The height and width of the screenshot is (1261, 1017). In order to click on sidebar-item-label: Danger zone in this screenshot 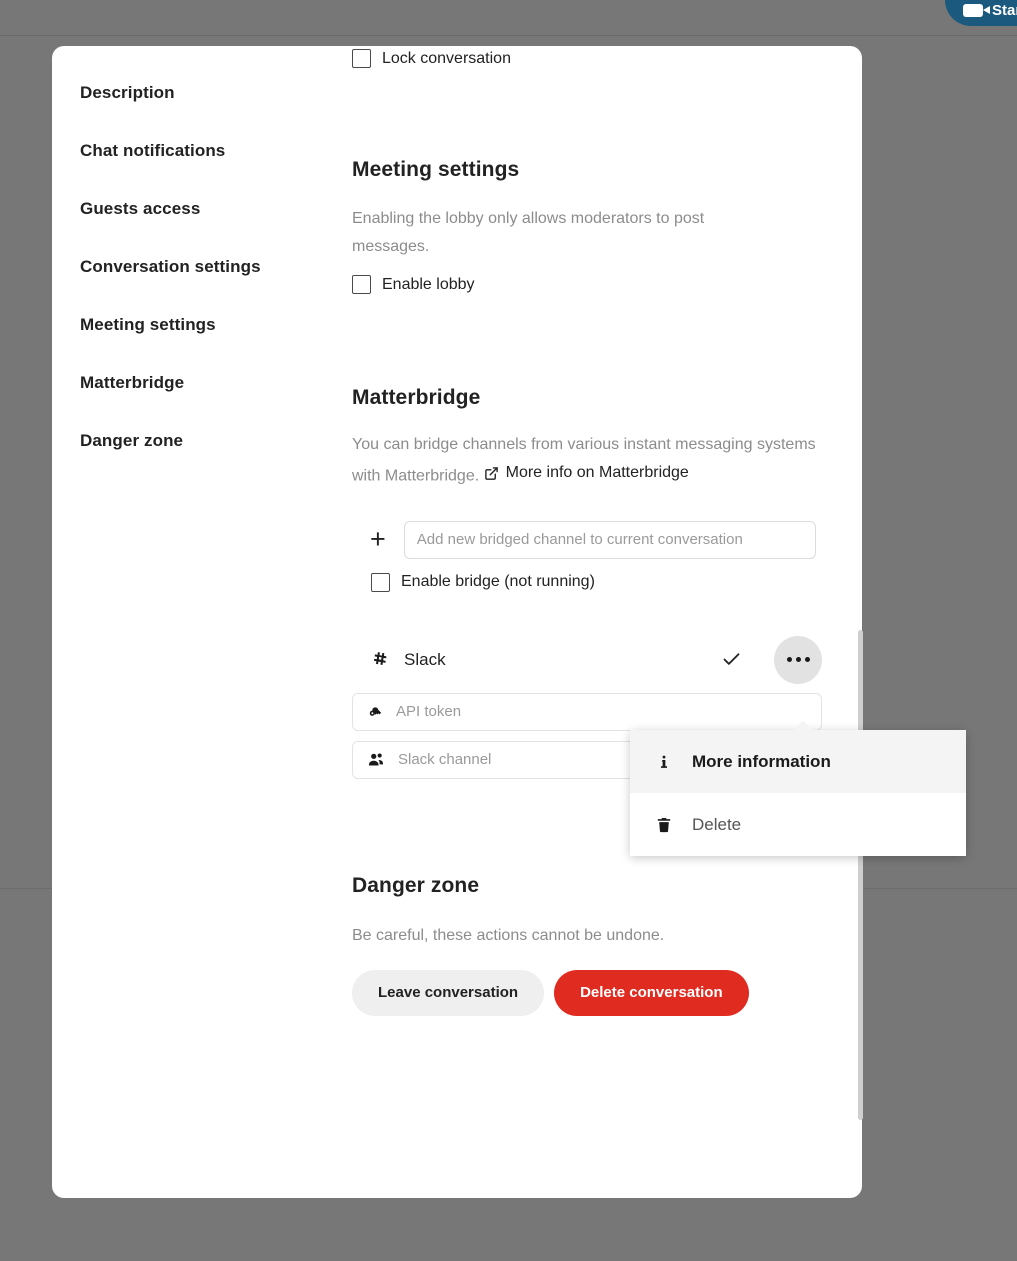, I will do `click(132, 440)`.